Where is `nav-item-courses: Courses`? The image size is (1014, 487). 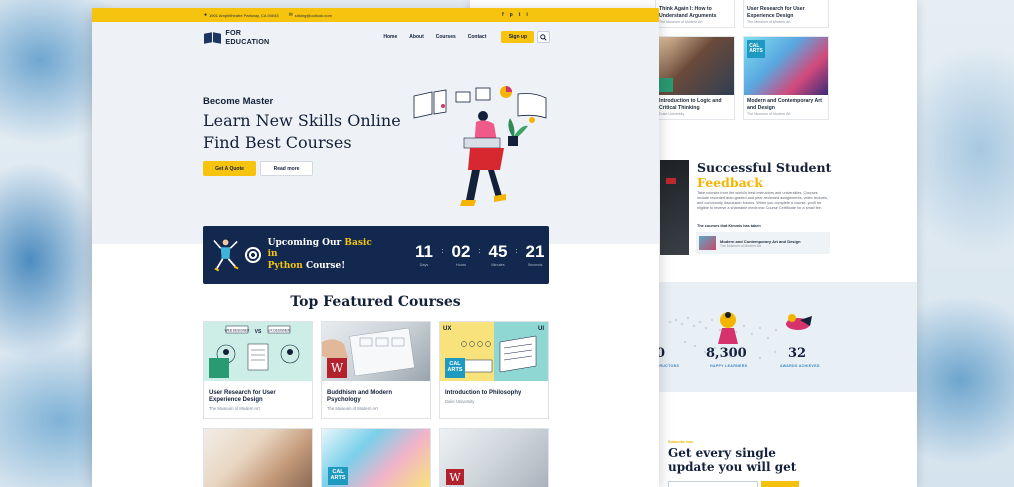 nav-item-courses: Courses is located at coordinates (446, 37).